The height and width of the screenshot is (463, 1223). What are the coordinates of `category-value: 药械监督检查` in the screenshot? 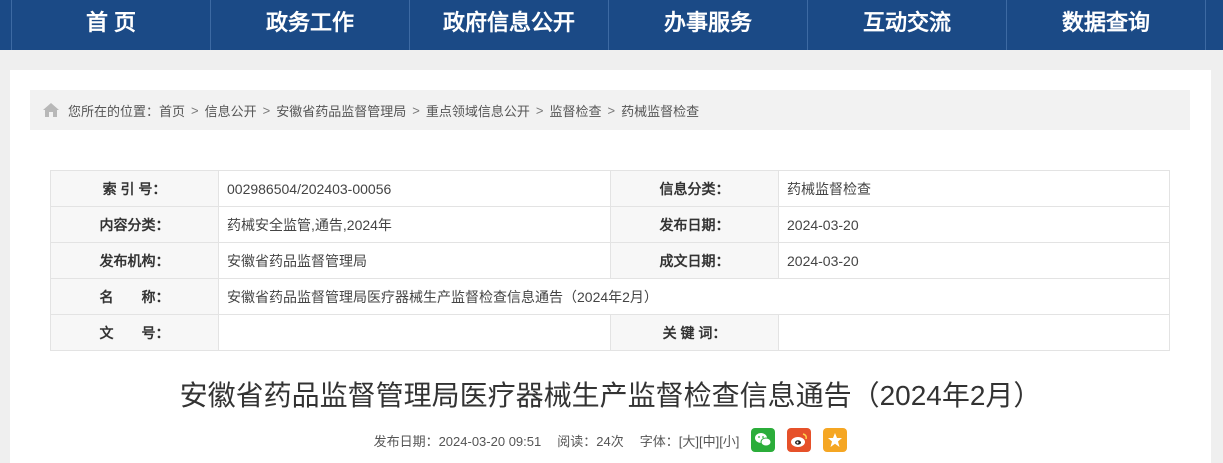 It's located at (974, 188).